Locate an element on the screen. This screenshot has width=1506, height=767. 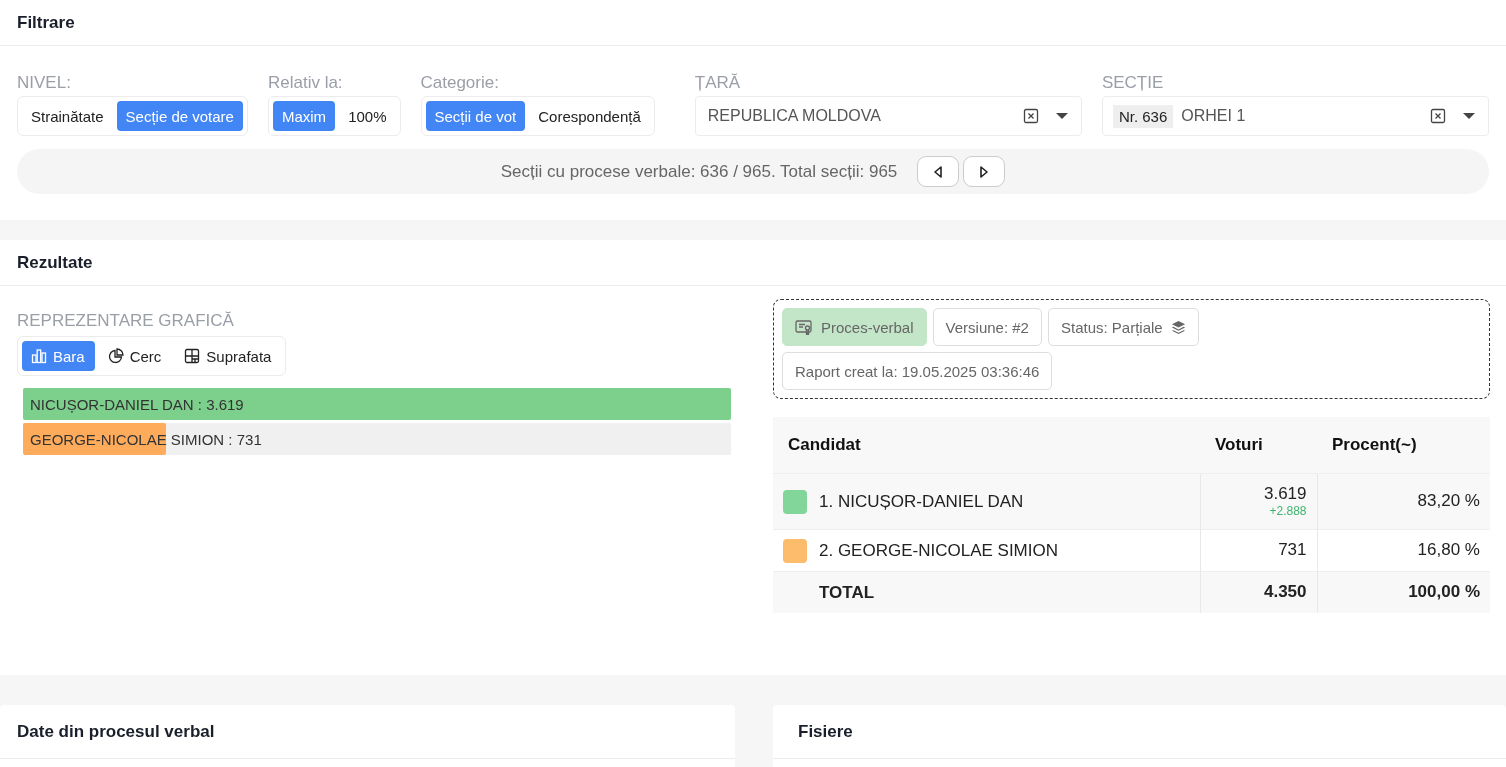
filter-label: NIVEL: is located at coordinates (44, 83).